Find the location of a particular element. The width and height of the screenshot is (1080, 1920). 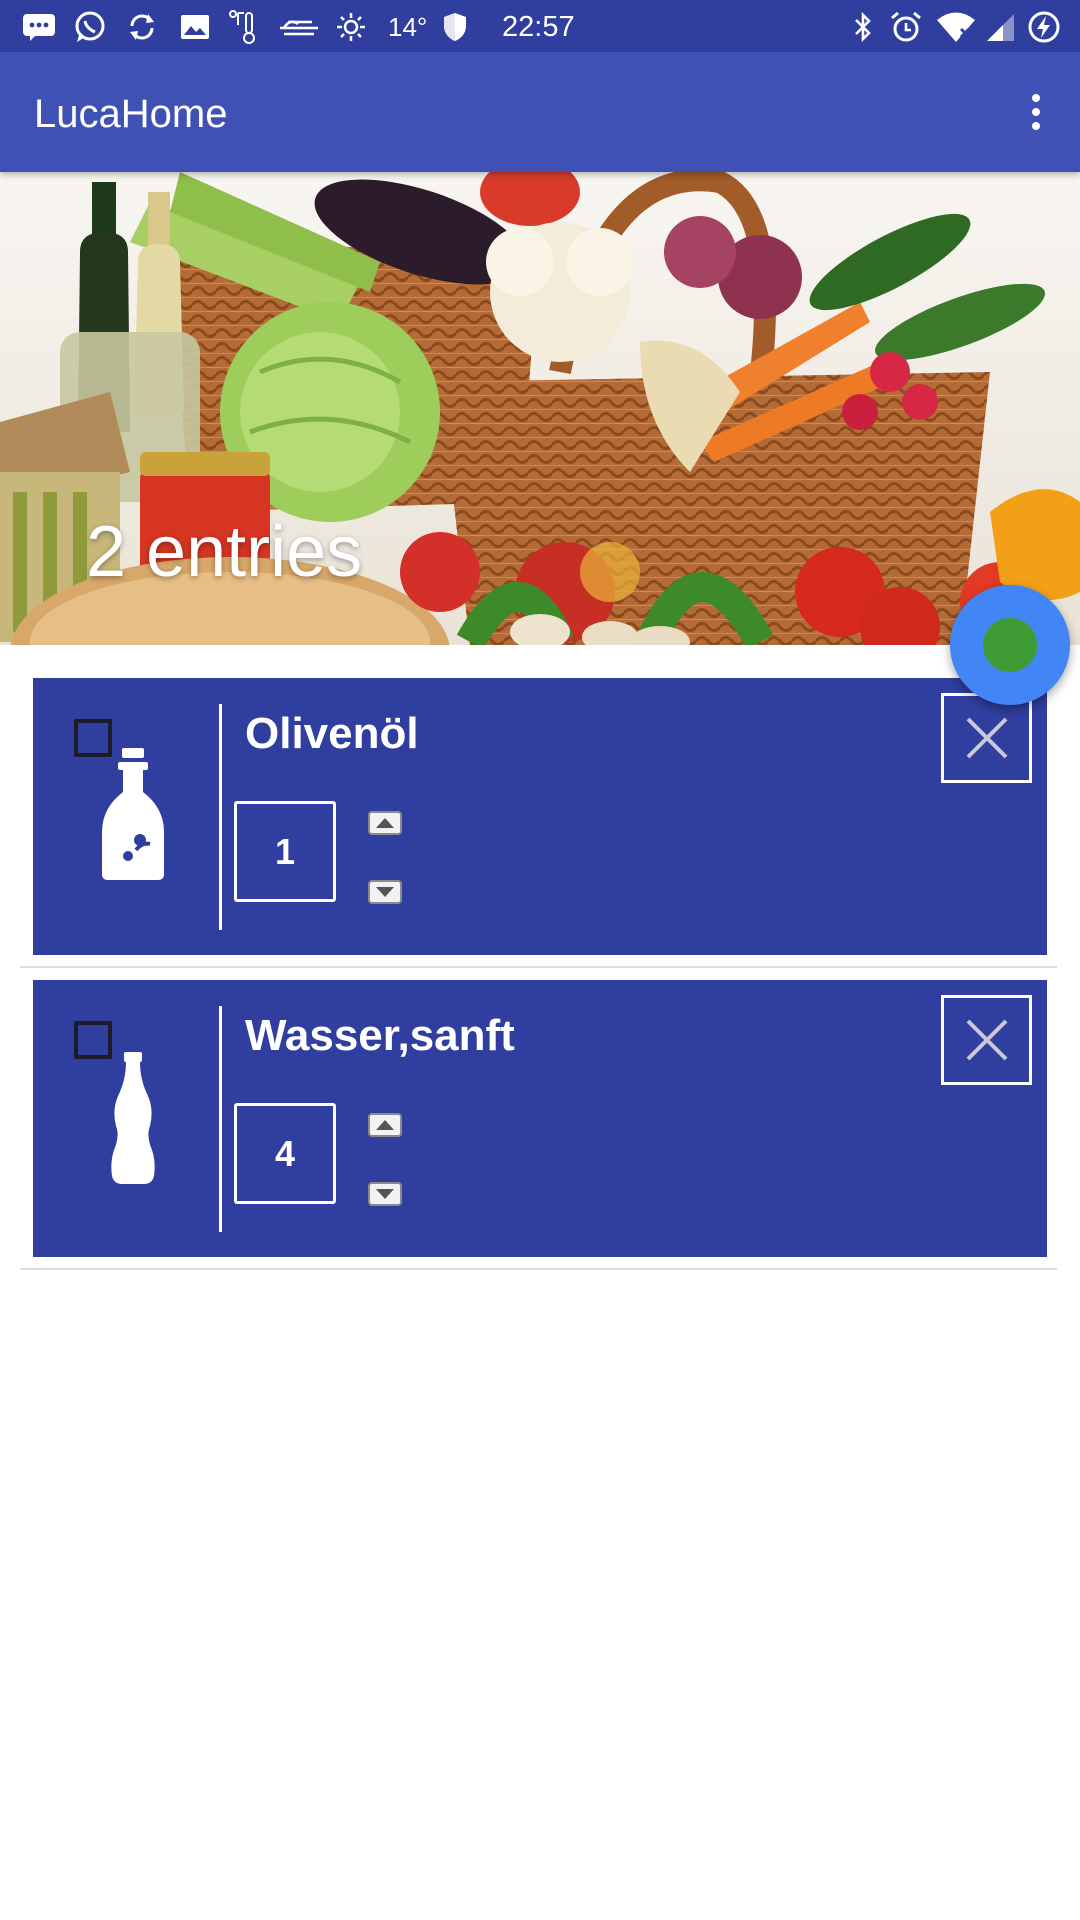

message-icon is located at coordinates (39, 27).